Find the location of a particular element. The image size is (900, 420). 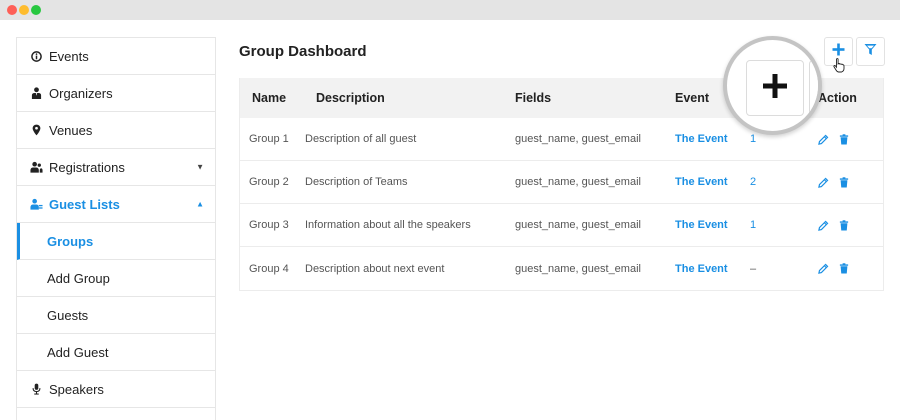

sidebar-item-venues: Venues is located at coordinates (116, 130).